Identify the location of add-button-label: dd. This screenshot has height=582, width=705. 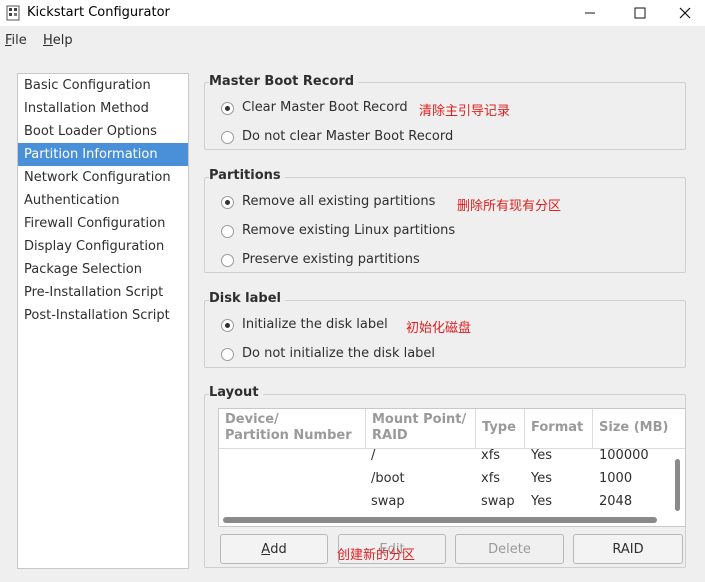
(278, 549).